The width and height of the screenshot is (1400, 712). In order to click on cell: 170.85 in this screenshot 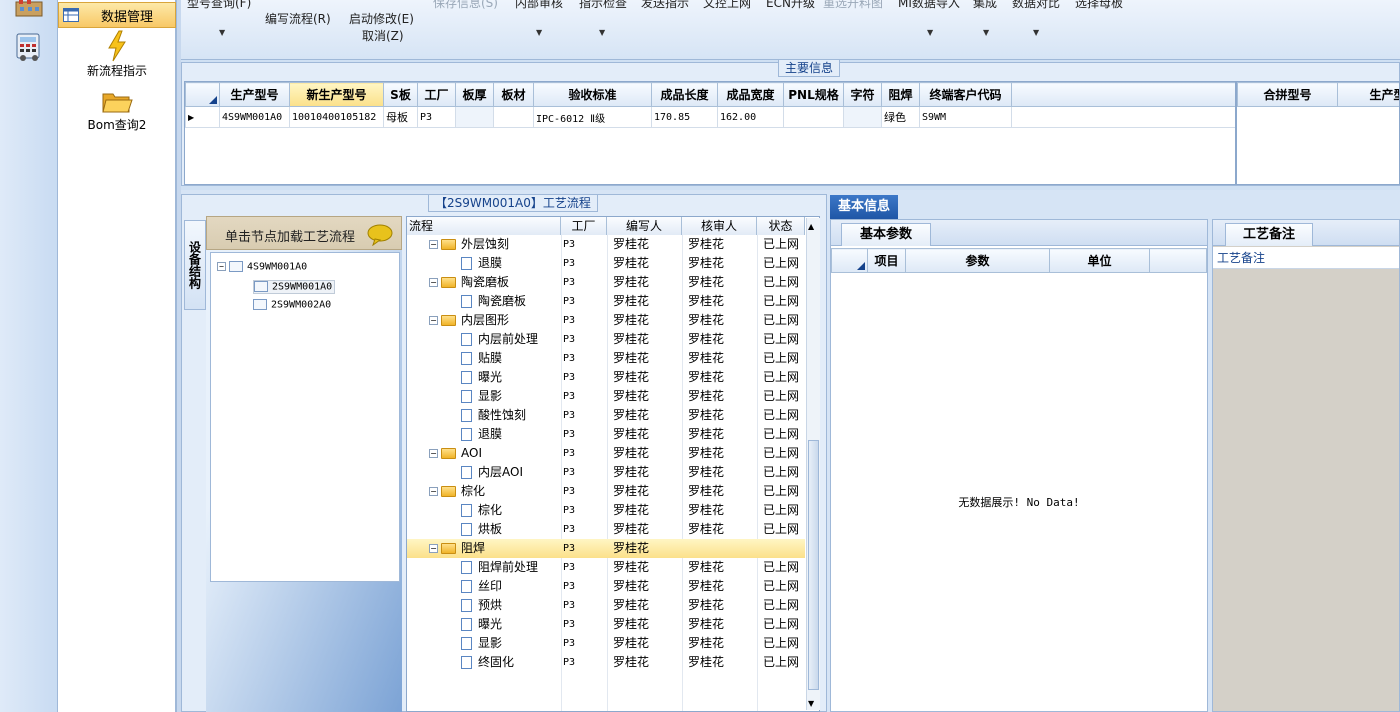, I will do `click(684, 117)`.